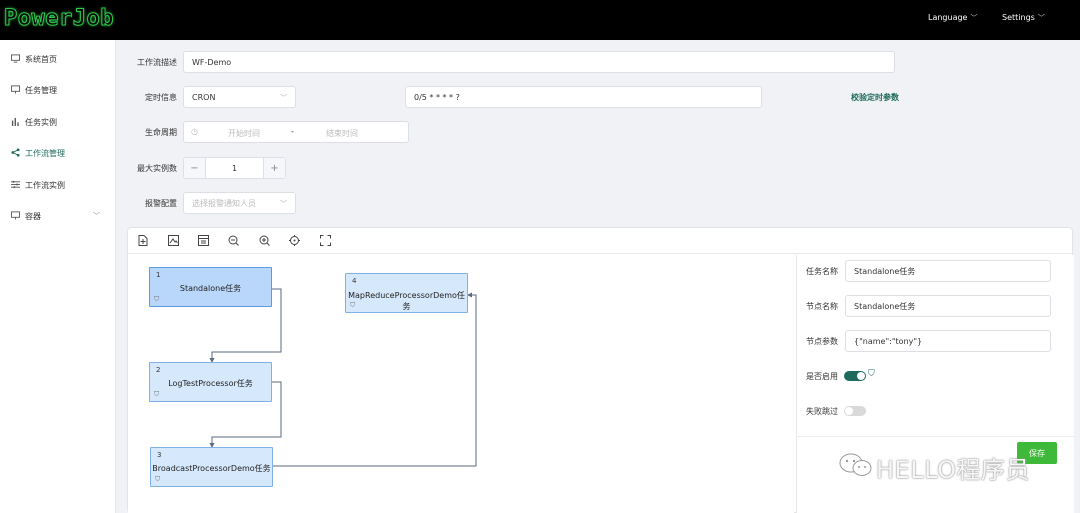 The width and height of the screenshot is (1080, 513). Describe the element at coordinates (15, 90) in the screenshot. I see `task-icon` at that location.